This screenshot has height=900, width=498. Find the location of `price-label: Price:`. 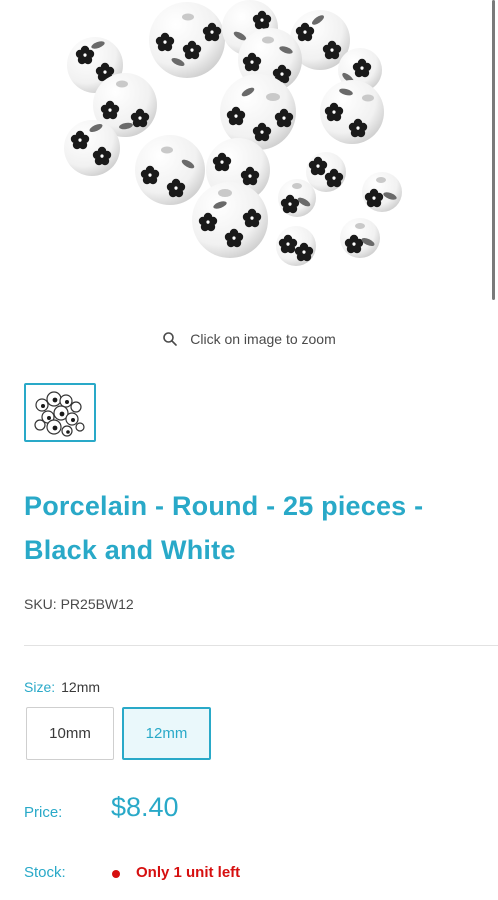

price-label: Price: is located at coordinates (43, 812).